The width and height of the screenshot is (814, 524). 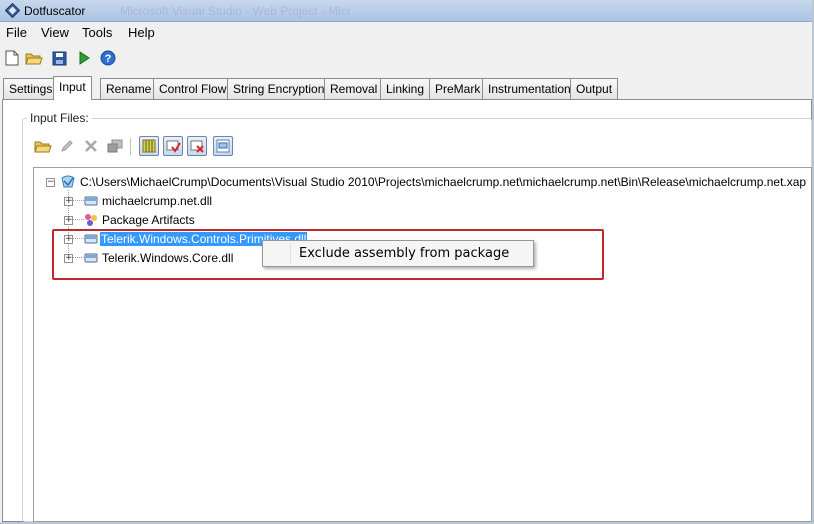 What do you see at coordinates (91, 202) in the screenshot?
I see `assembly-icon` at bounding box center [91, 202].